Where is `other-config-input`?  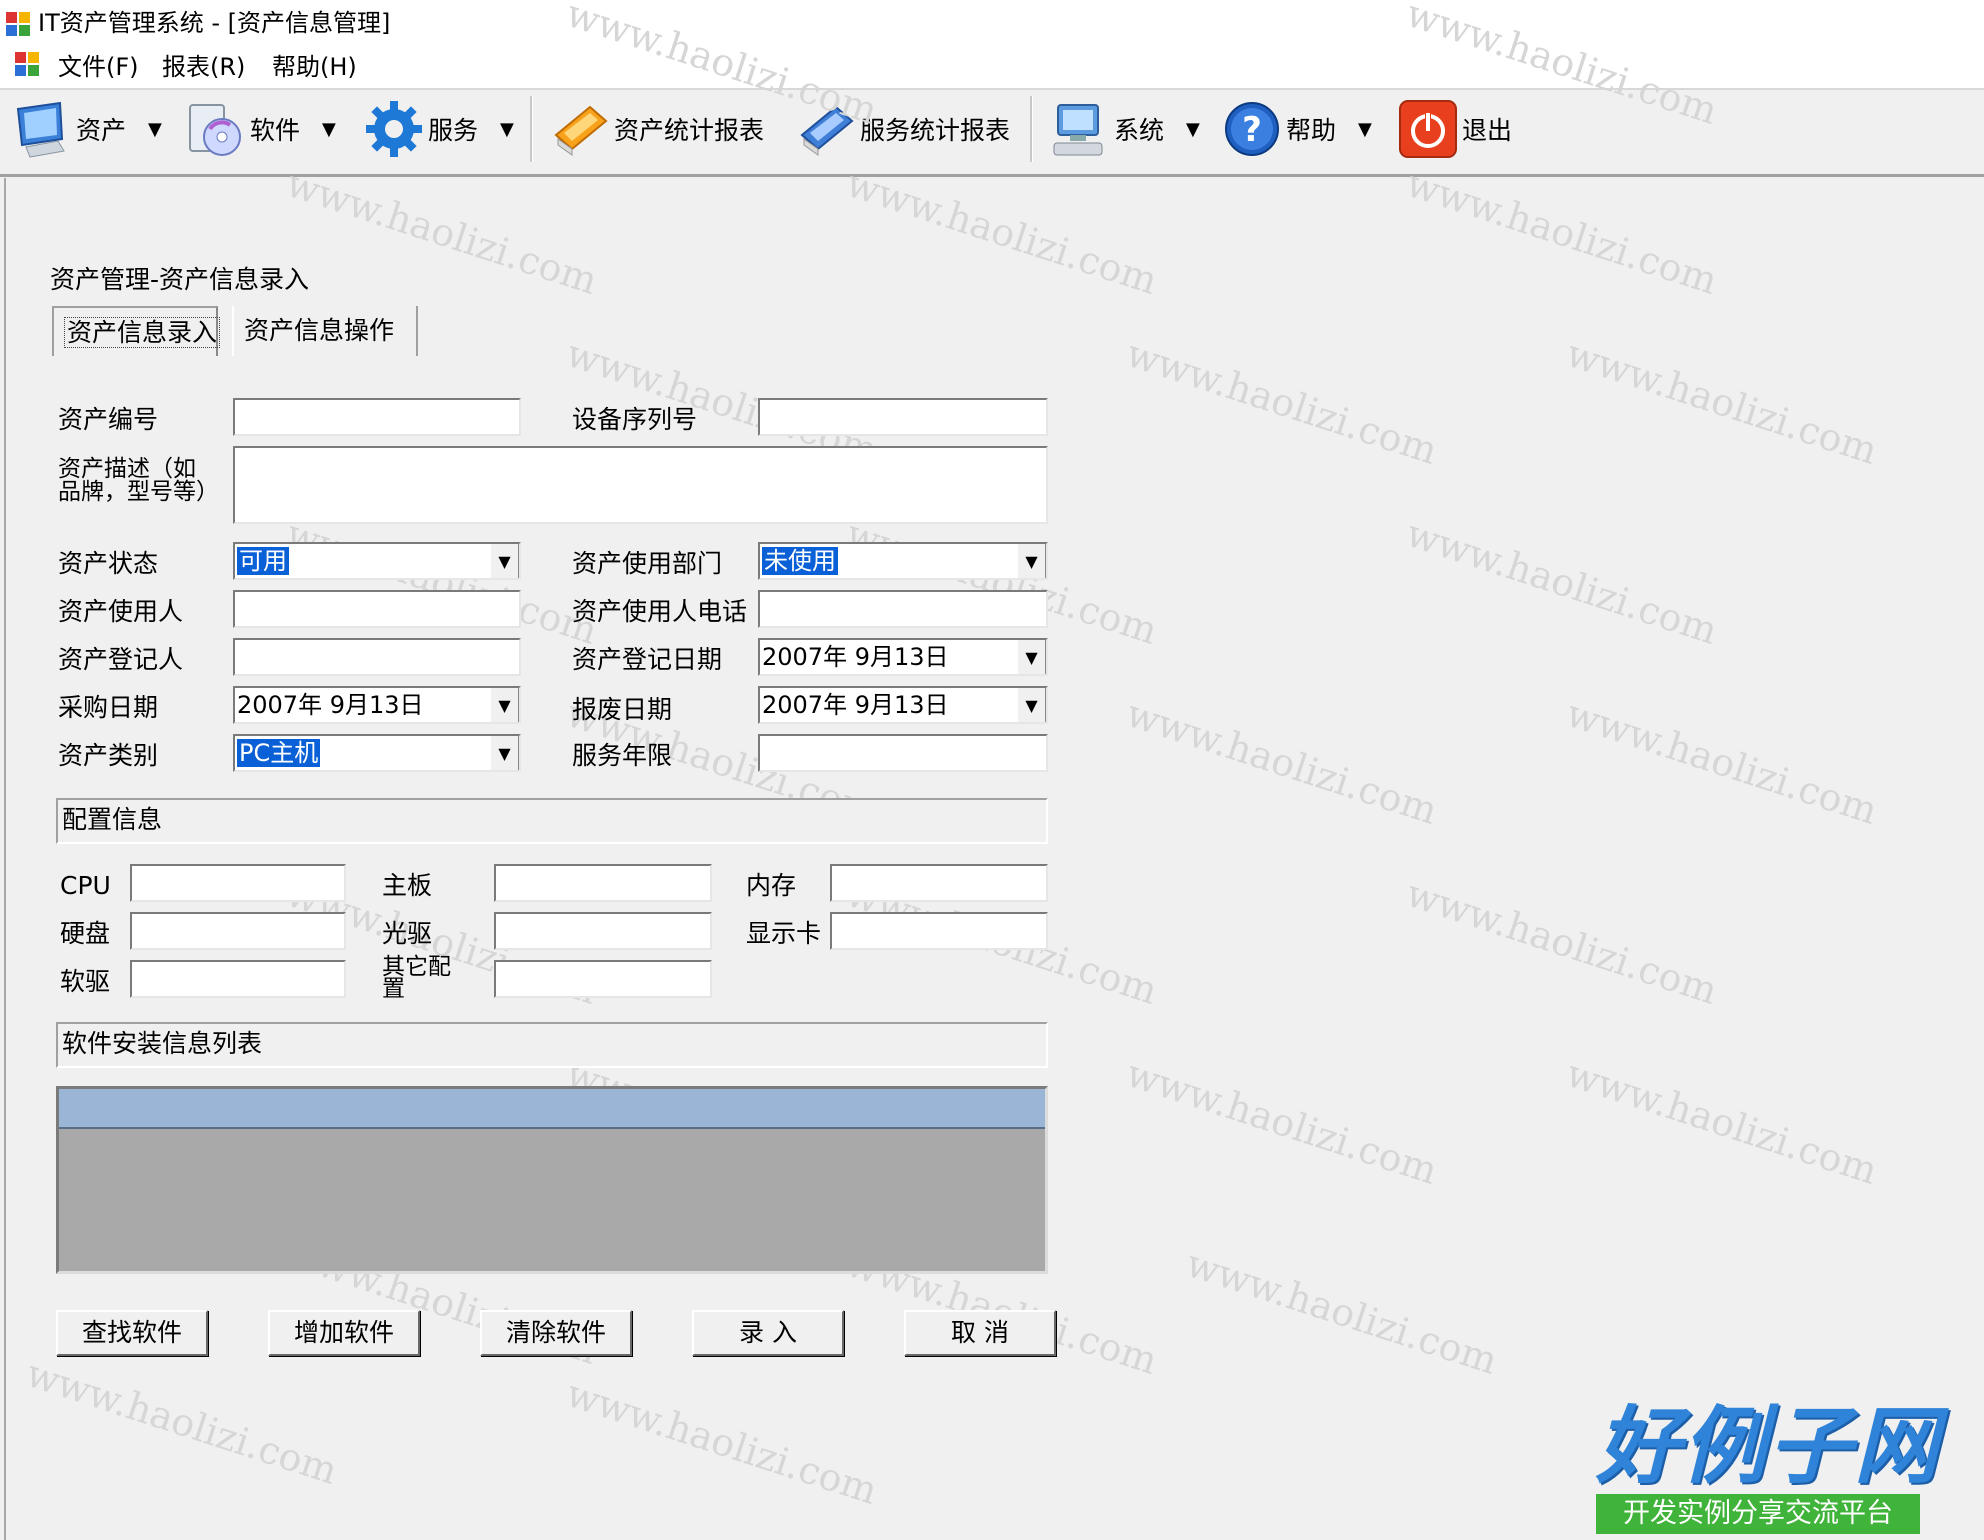
other-config-input is located at coordinates (603, 979).